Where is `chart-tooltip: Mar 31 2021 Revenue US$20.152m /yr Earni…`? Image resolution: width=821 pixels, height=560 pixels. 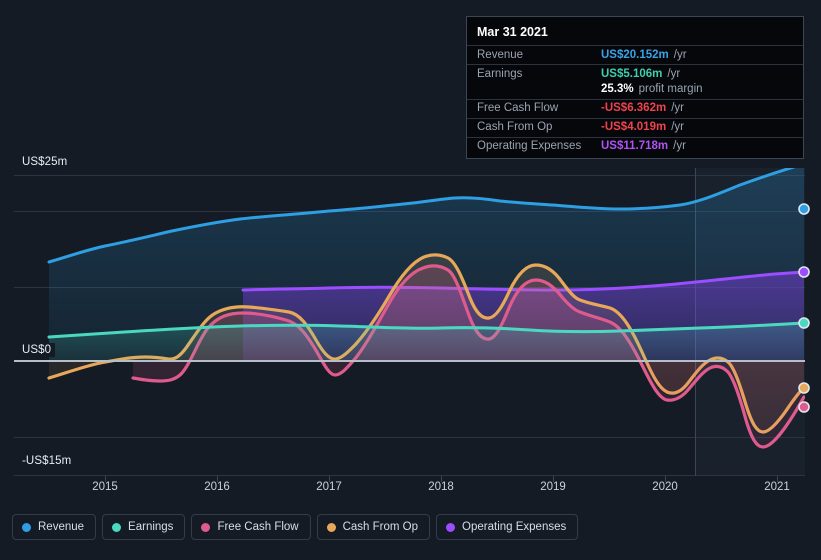
chart-tooltip: Mar 31 2021 Revenue US$20.152m /yr Earni… is located at coordinates (635, 87).